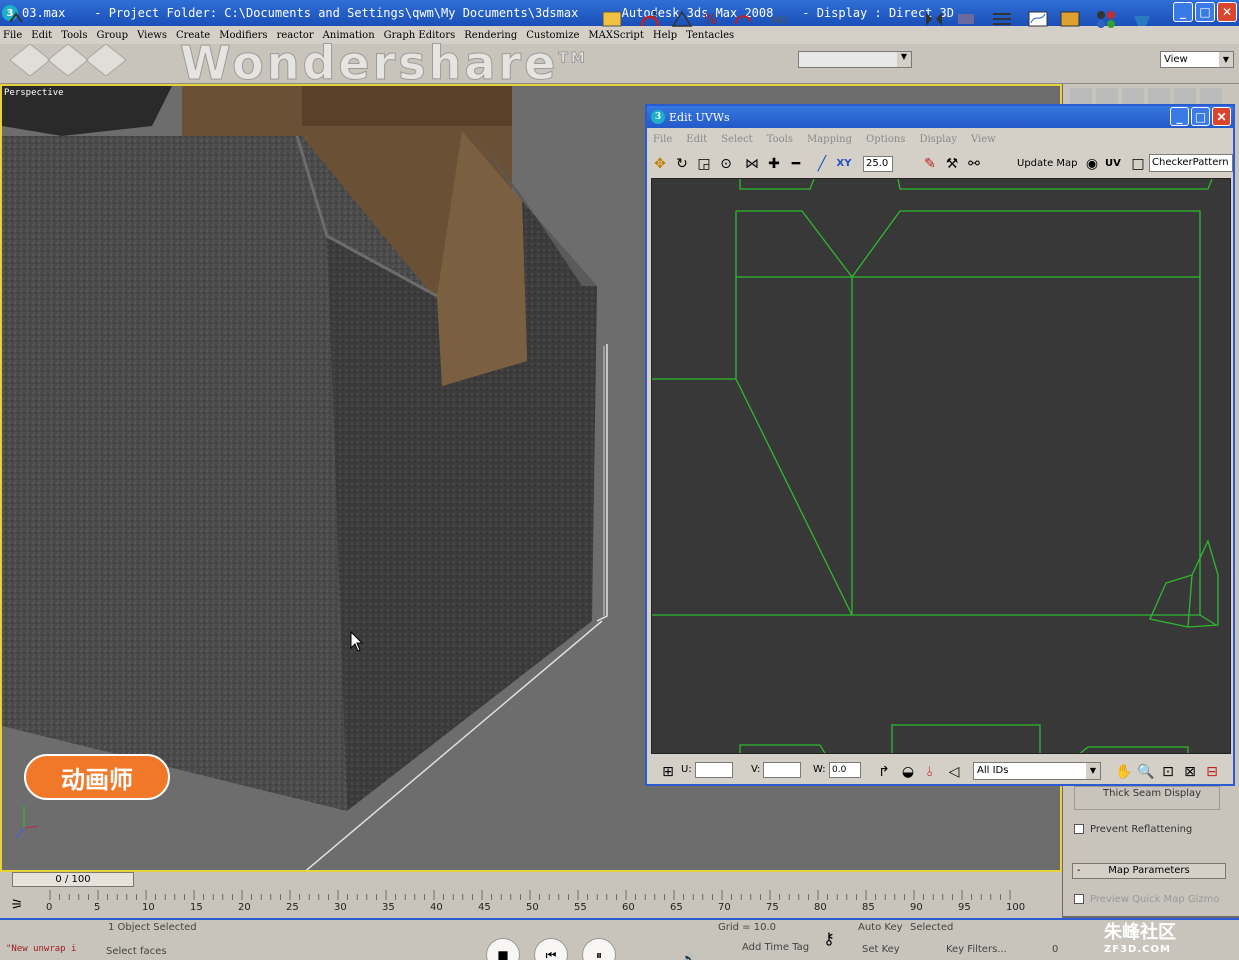 The image size is (1239, 960). What do you see at coordinates (820, 907) in the screenshot?
I see `trackbar-tick-label: 80` at bounding box center [820, 907].